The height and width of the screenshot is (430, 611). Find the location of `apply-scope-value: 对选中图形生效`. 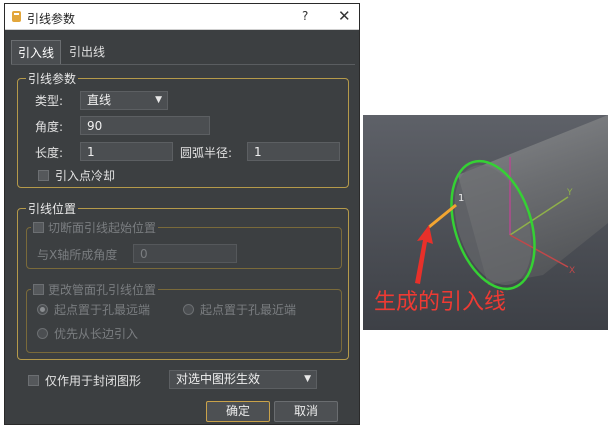

apply-scope-value: 对选中图形生效 is located at coordinates (218, 379).